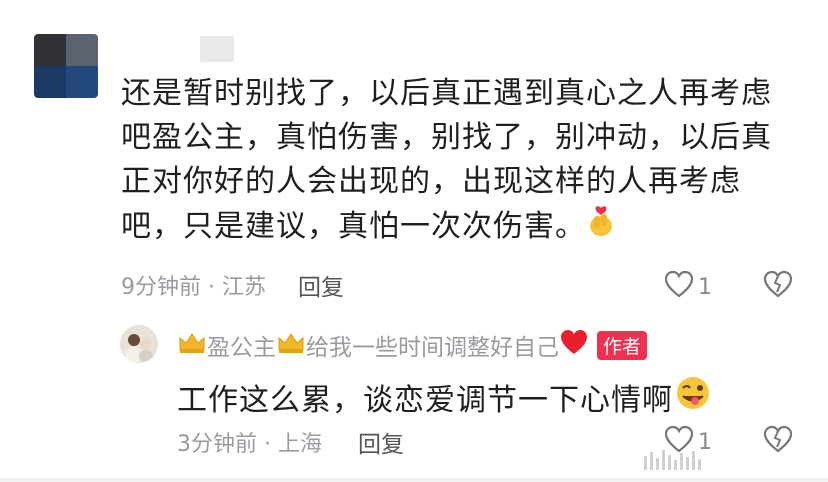 The width and height of the screenshot is (828, 482). Describe the element at coordinates (321, 285) in the screenshot. I see `reply-button: 回复` at that location.